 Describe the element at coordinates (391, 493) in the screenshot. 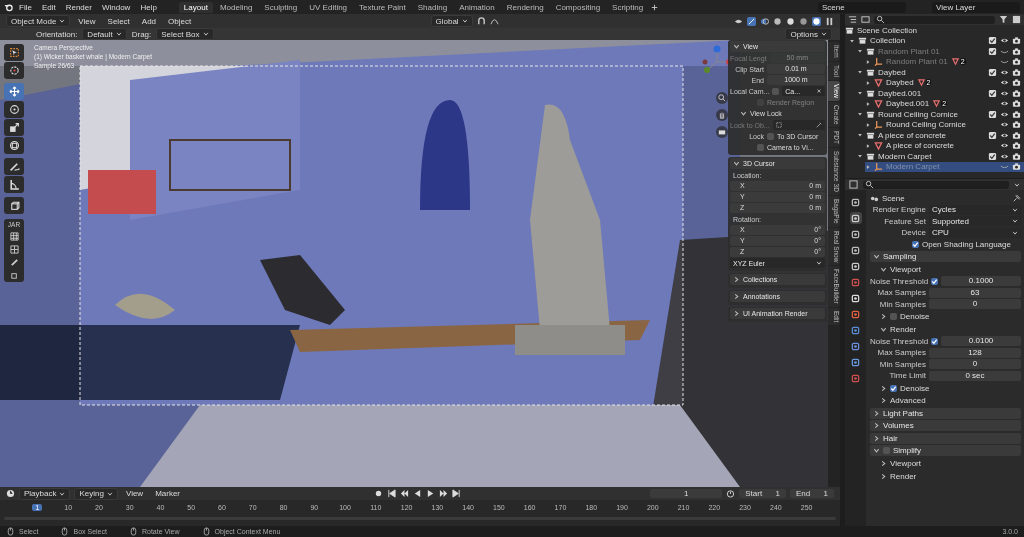

I see `jump-start-icon` at that location.